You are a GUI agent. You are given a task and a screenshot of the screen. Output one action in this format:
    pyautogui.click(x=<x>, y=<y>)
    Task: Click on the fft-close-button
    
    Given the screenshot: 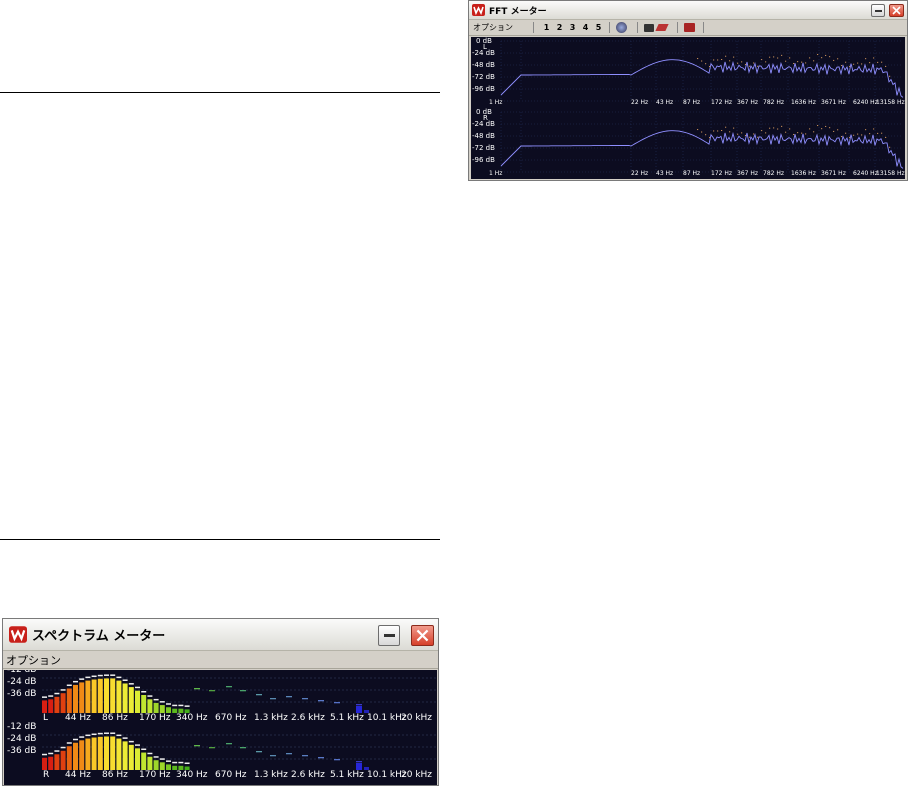 What is the action you would take?
    pyautogui.click(x=896, y=10)
    